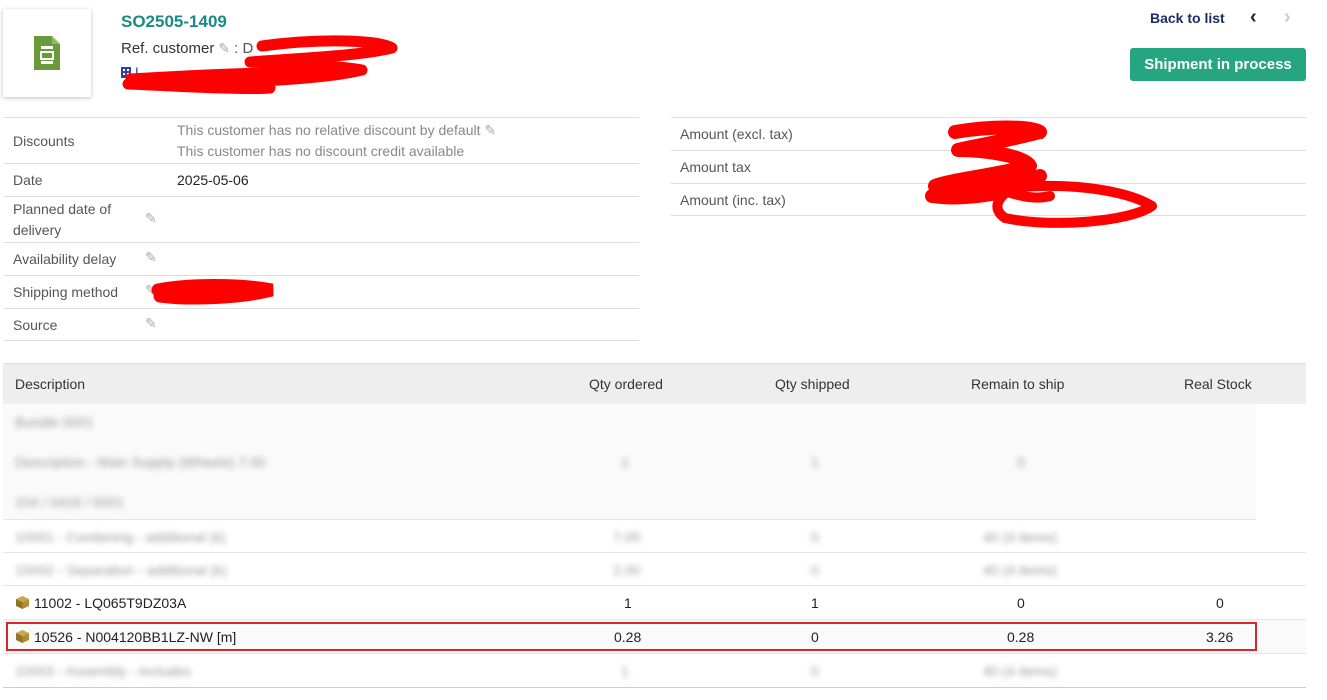  Describe the element at coordinates (812, 384) in the screenshot. I see `col-qty-shipped: Qty shipped` at that location.